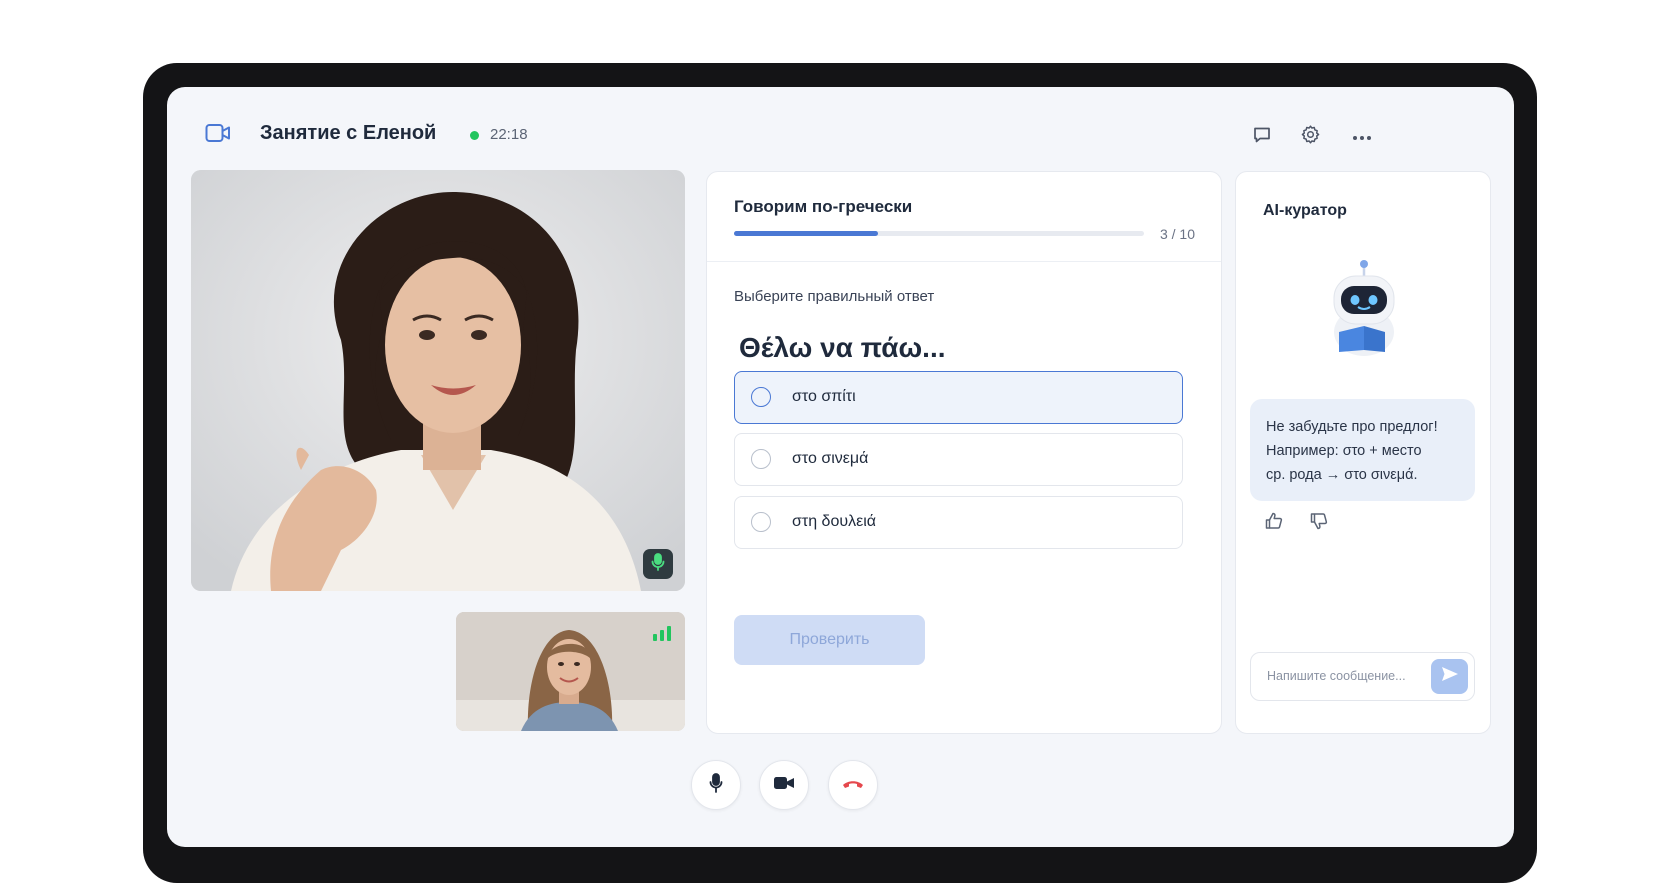 The image size is (1680, 883). I want to click on mic-active-badge, so click(658, 564).